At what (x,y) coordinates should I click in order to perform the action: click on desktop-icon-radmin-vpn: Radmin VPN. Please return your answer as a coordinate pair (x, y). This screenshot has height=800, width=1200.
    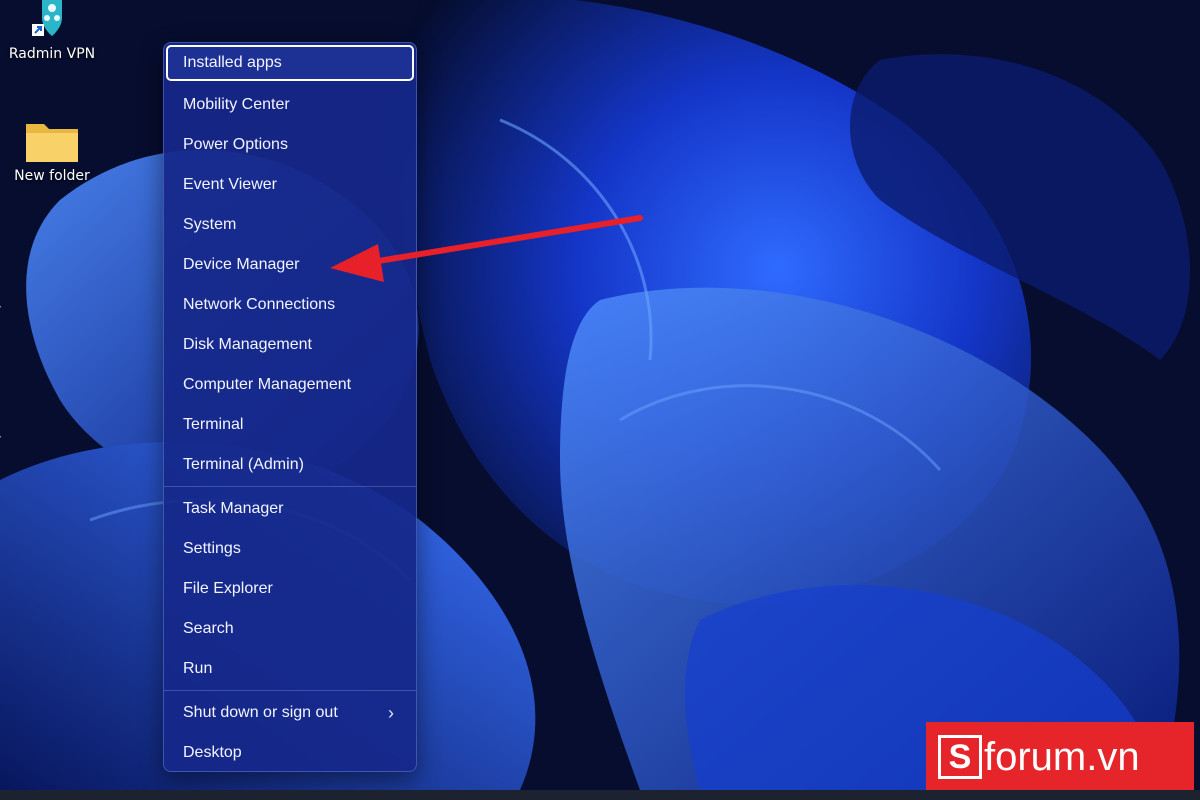
    Looking at the image, I should click on (52, 31).